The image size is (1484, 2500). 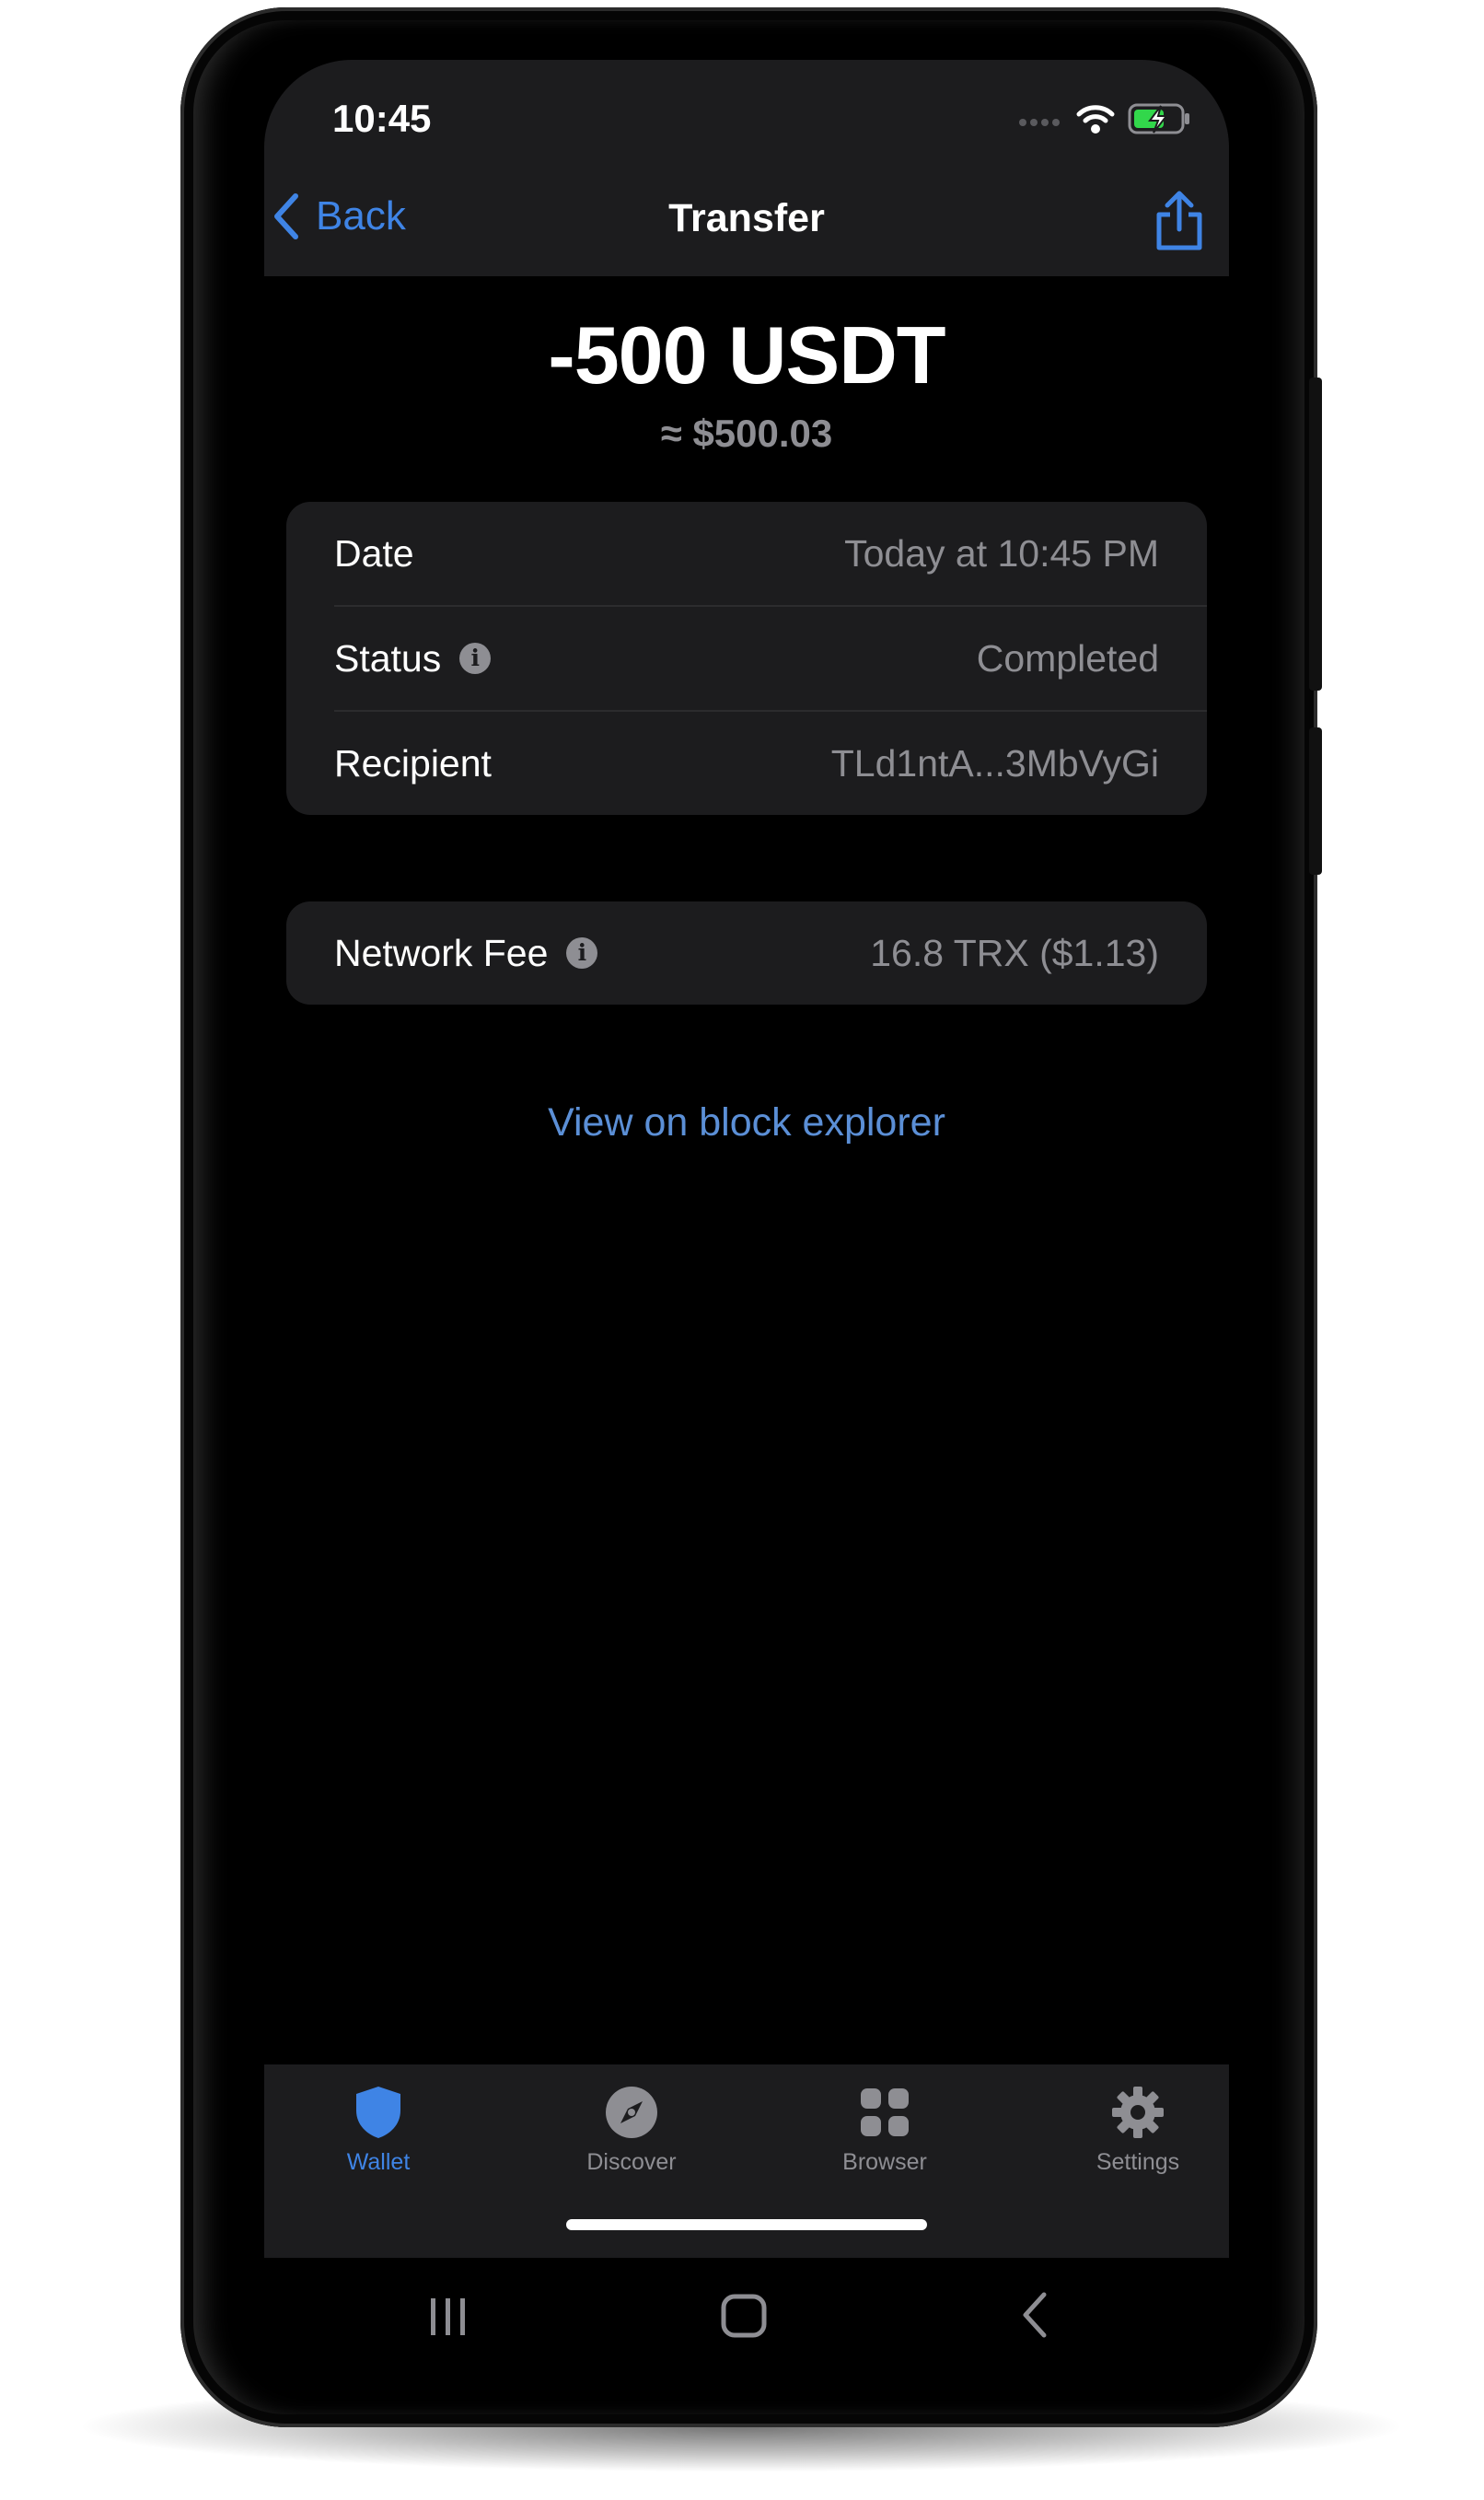 I want to click on status-icons, so click(x=1104, y=119).